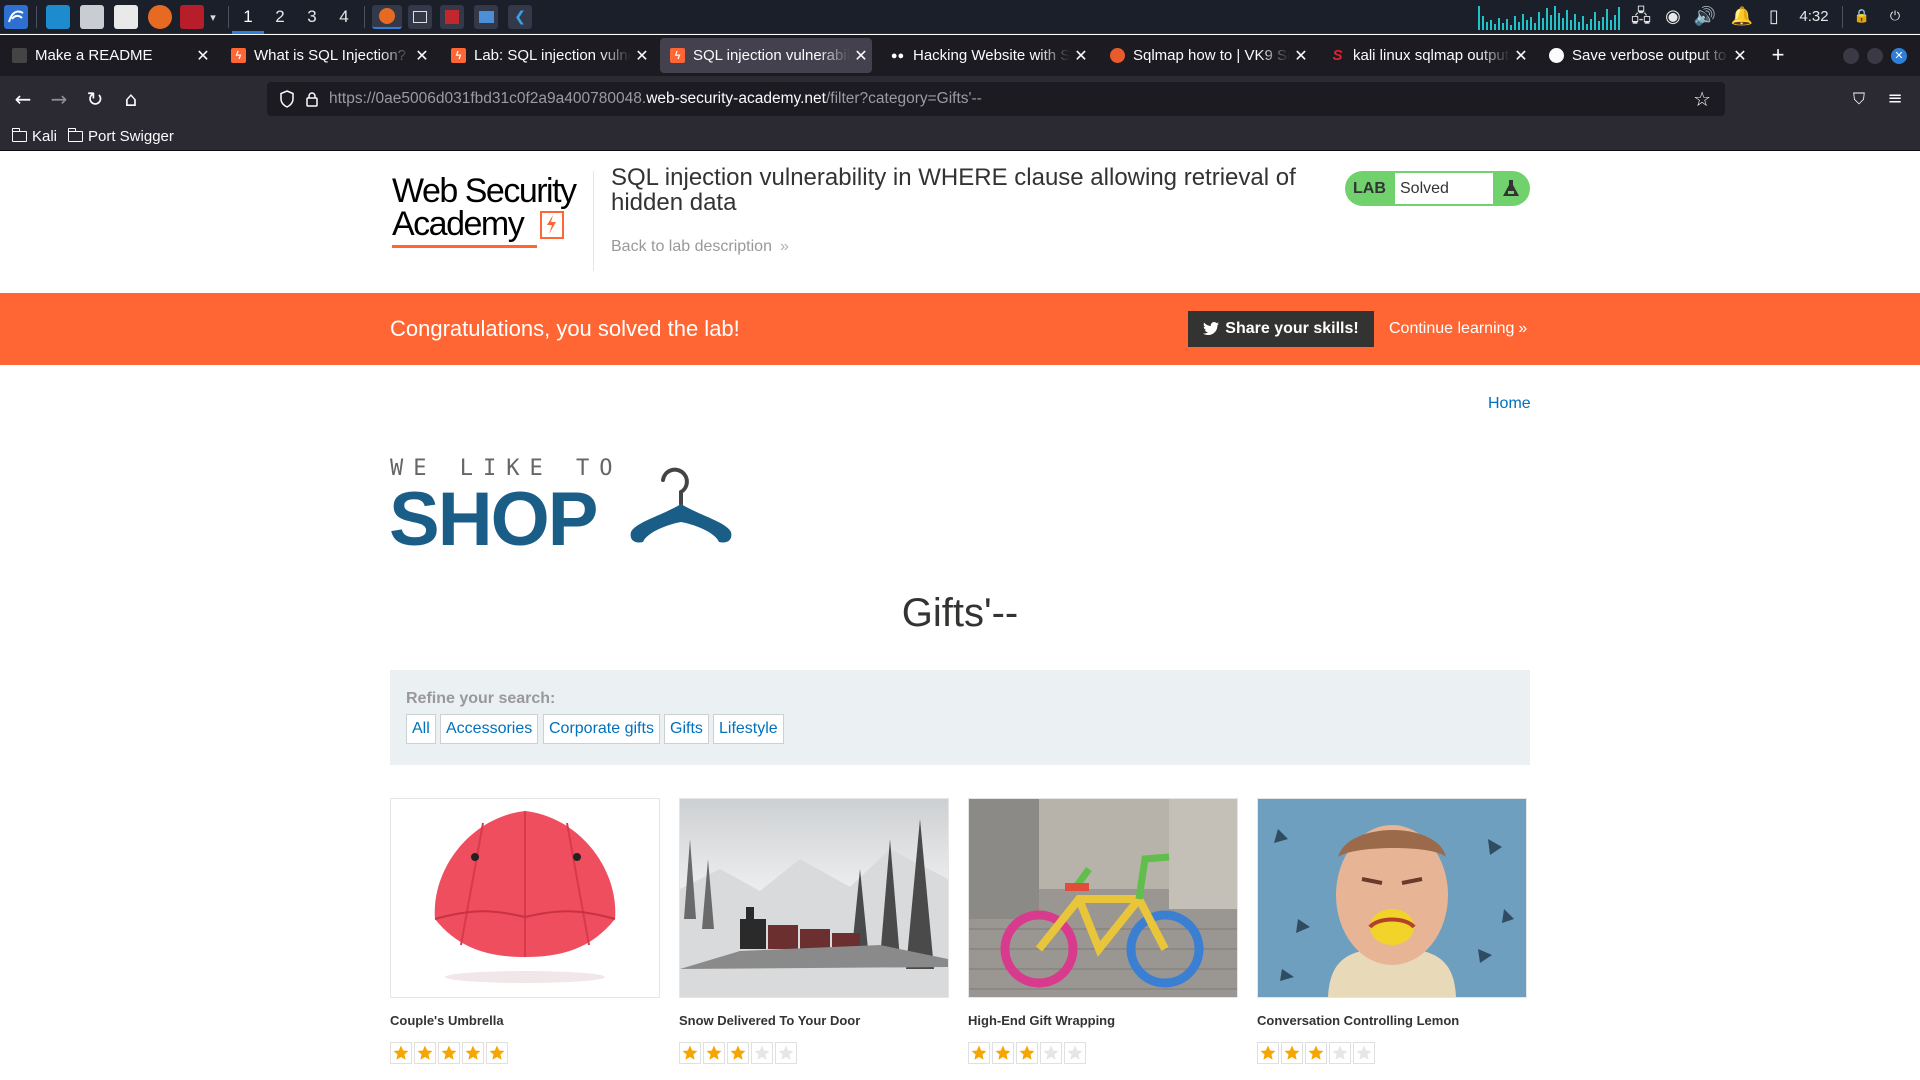 This screenshot has width=1920, height=1080. What do you see at coordinates (1206, 55) in the screenshot?
I see `tab-sqlmap-vk9: Sqlmap how to | VK9 Sec ✕` at bounding box center [1206, 55].